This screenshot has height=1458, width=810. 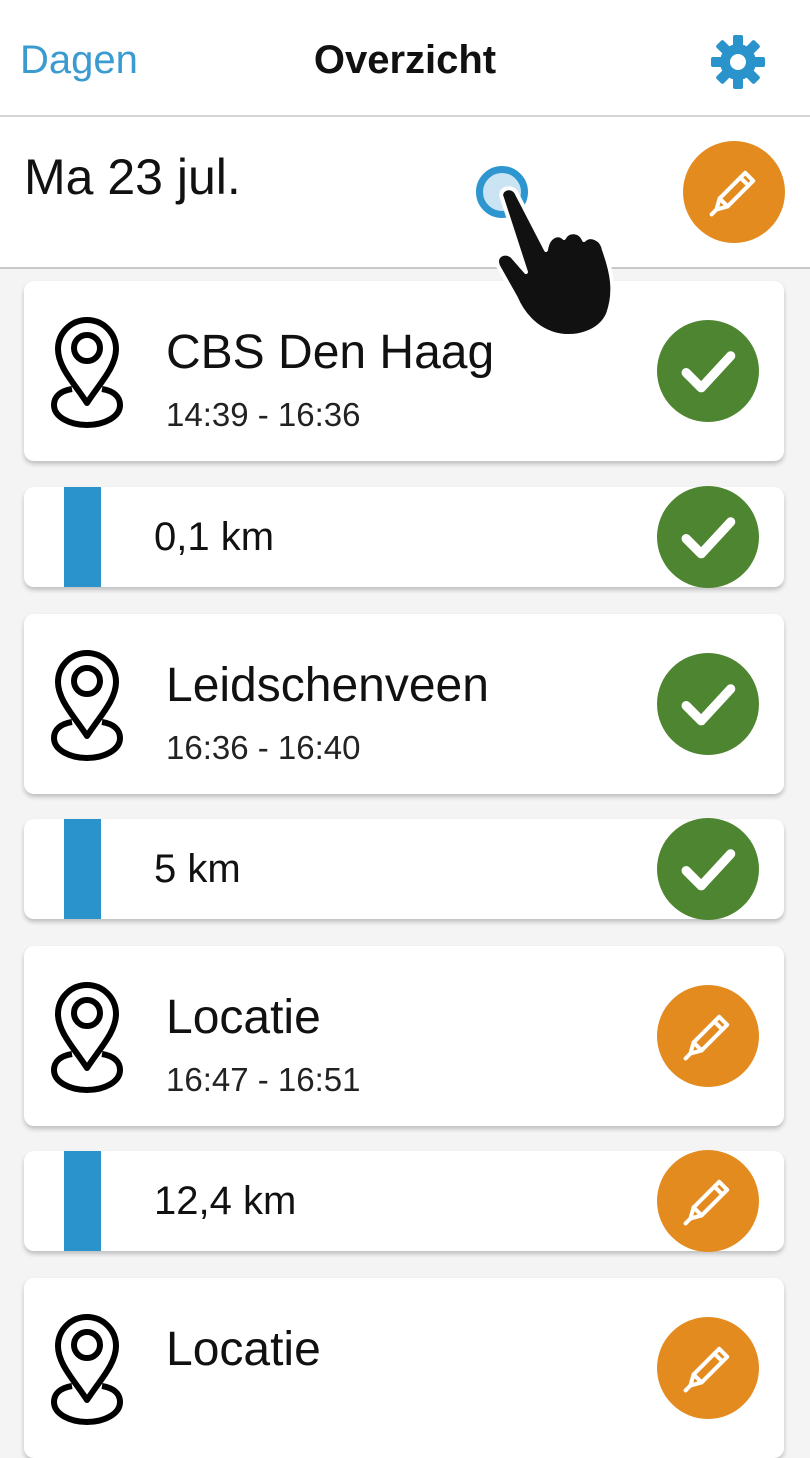 What do you see at coordinates (404, 1201) in the screenshot?
I see `trip-card: 12,4 km` at bounding box center [404, 1201].